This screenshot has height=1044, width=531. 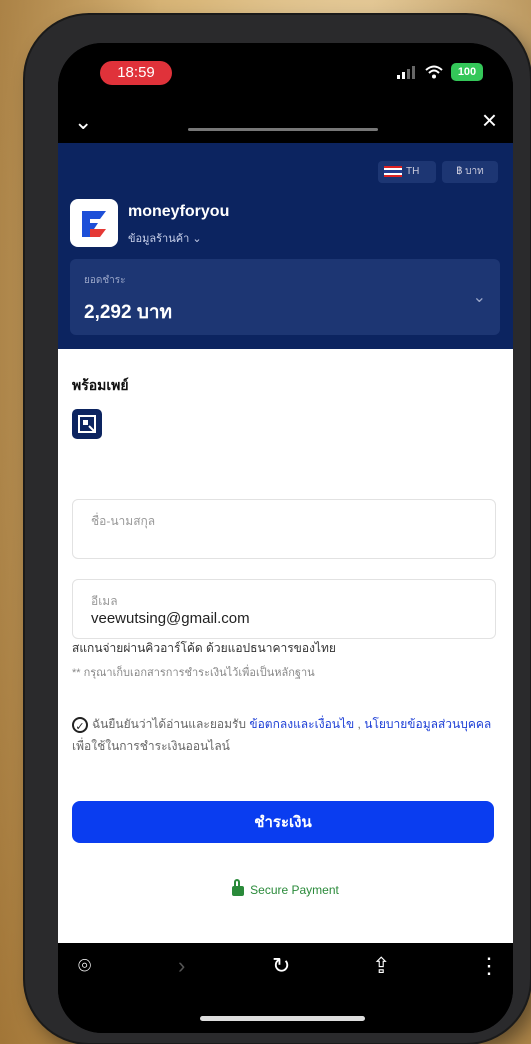 I want to click on battery-icon: 100, so click(x=467, y=72).